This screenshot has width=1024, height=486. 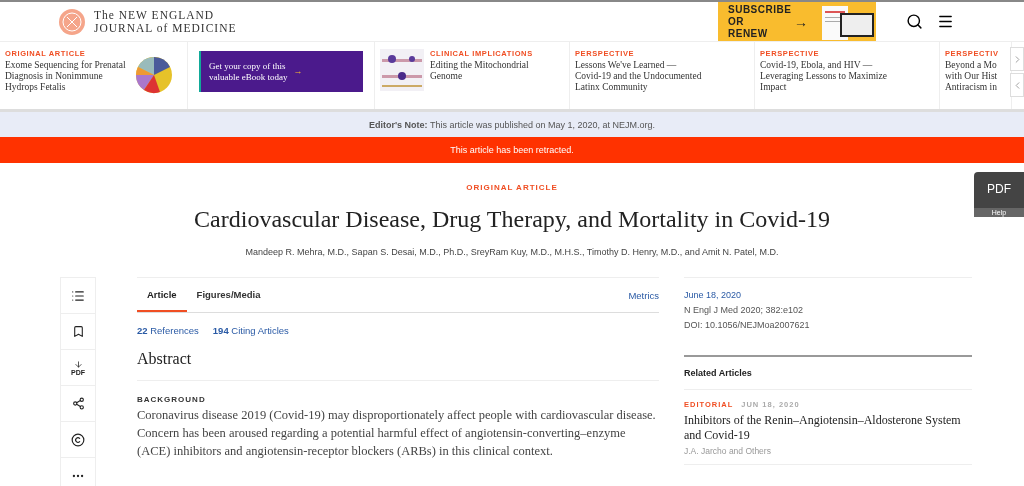 I want to click on doi: DOI: 10.1056/NEJMoa2007621, so click(x=747, y=325).